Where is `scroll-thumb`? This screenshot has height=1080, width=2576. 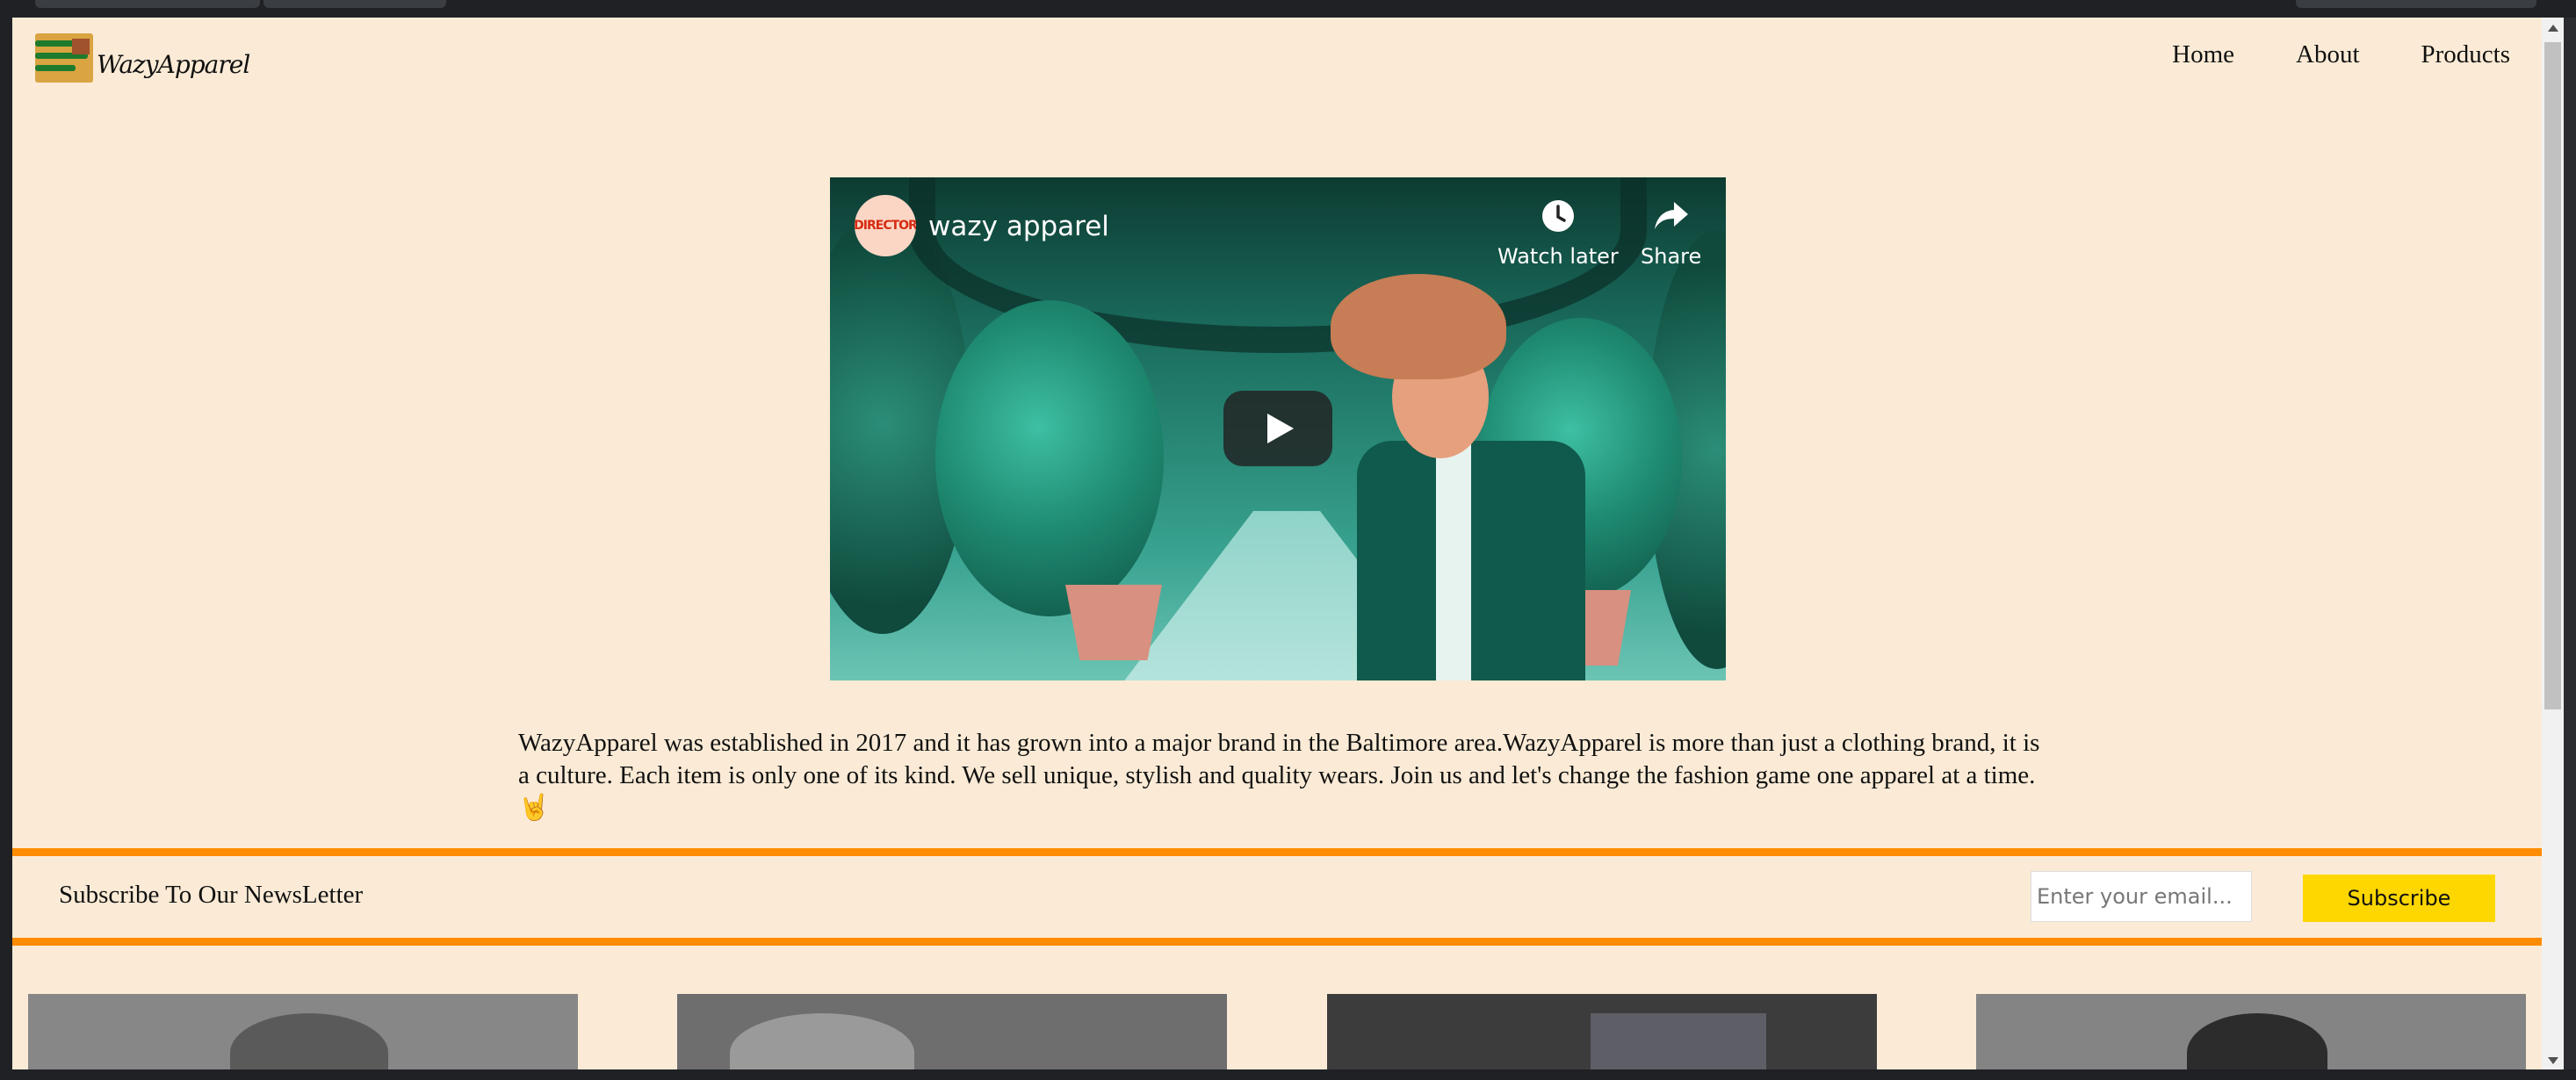 scroll-thumb is located at coordinates (2552, 375).